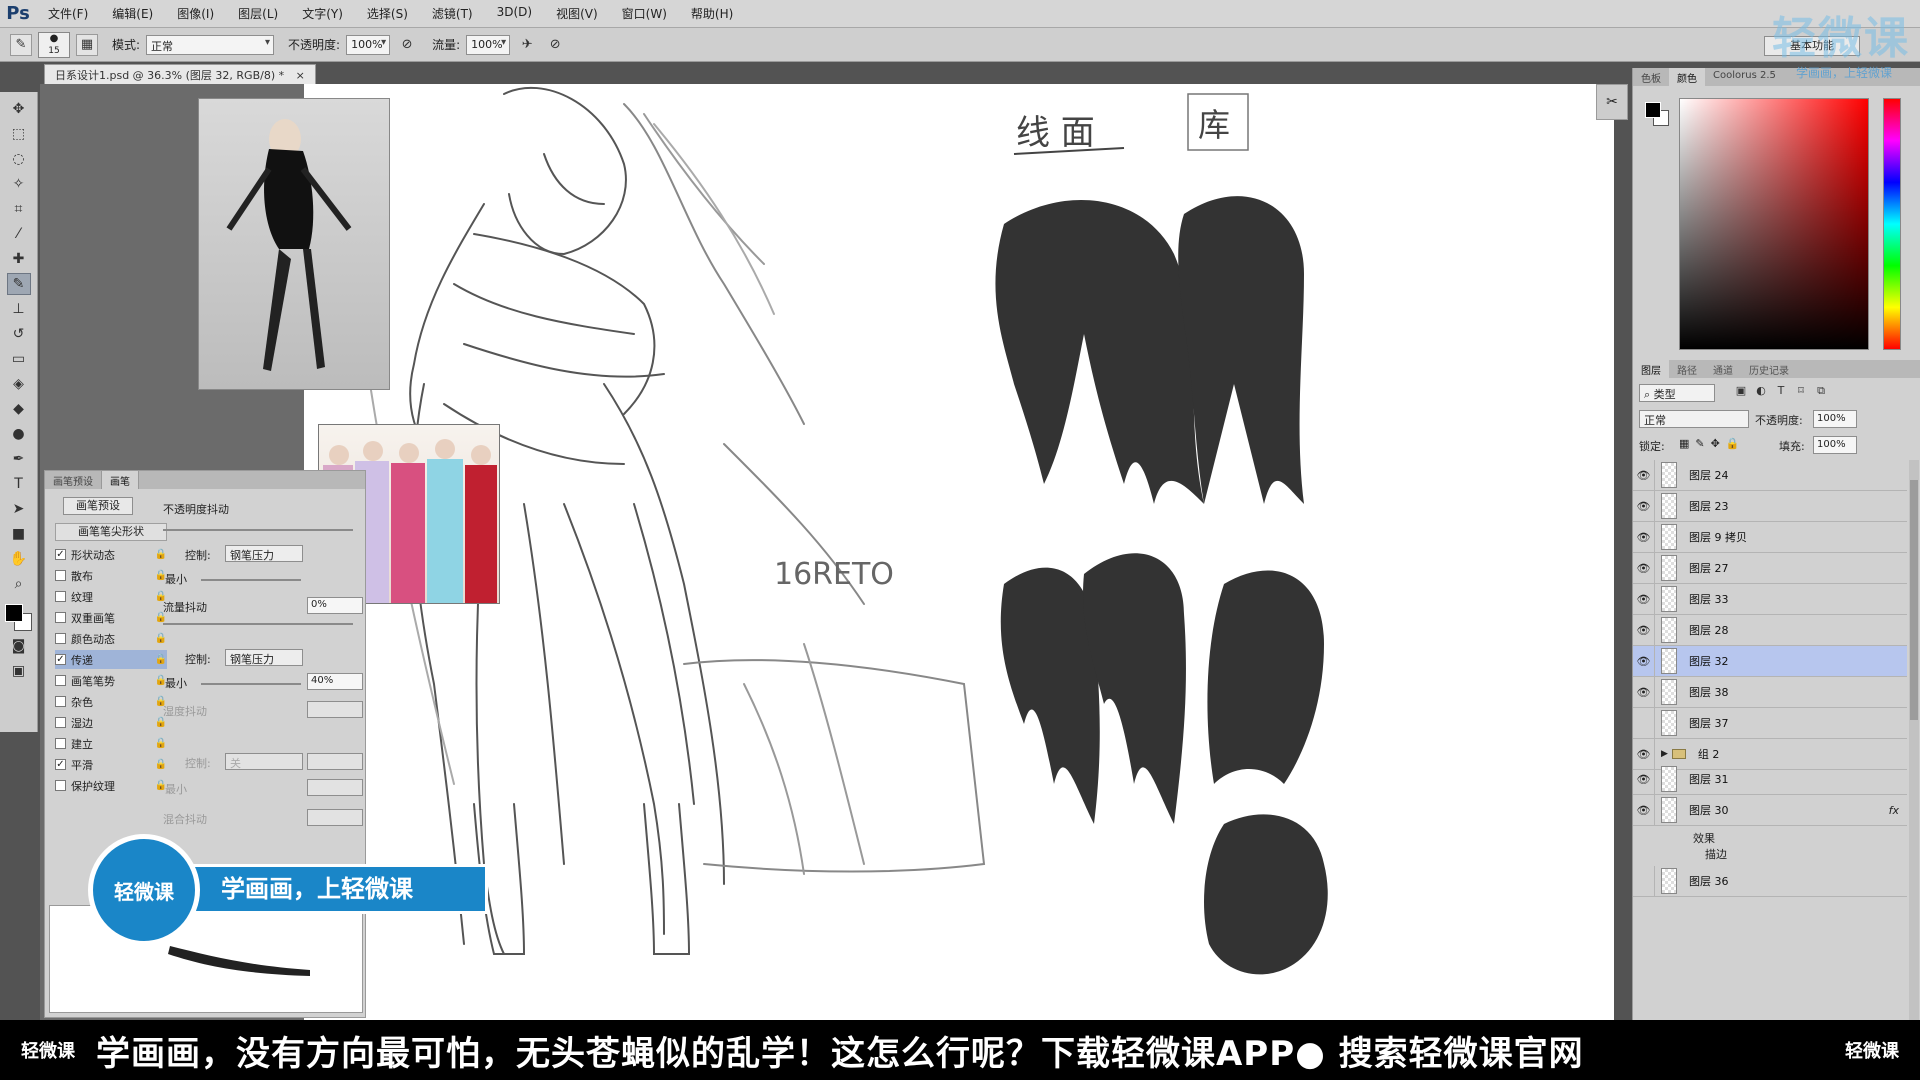  What do you see at coordinates (1723, 369) in the screenshot?
I see `tab-channels: 通道` at bounding box center [1723, 369].